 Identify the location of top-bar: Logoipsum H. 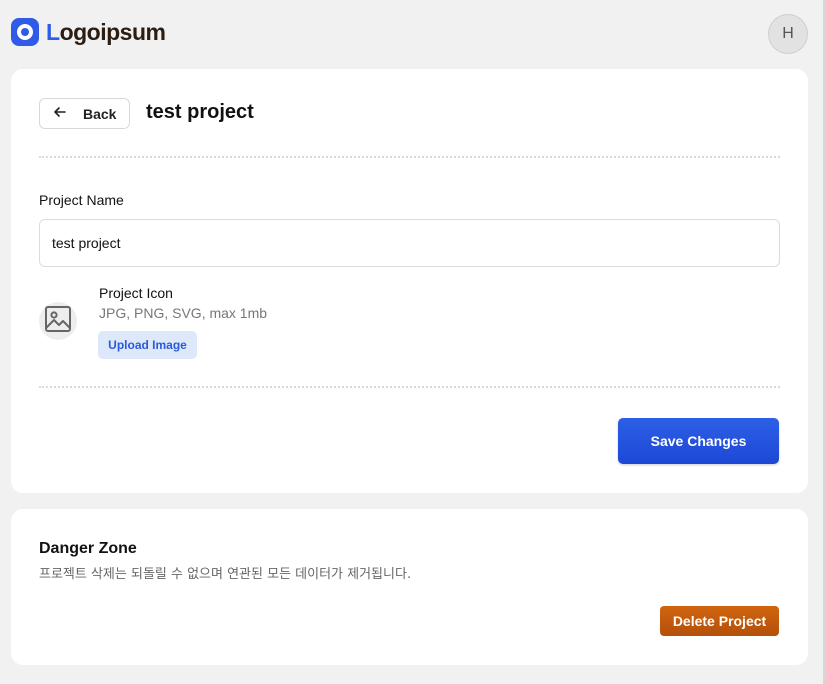
(411, 33).